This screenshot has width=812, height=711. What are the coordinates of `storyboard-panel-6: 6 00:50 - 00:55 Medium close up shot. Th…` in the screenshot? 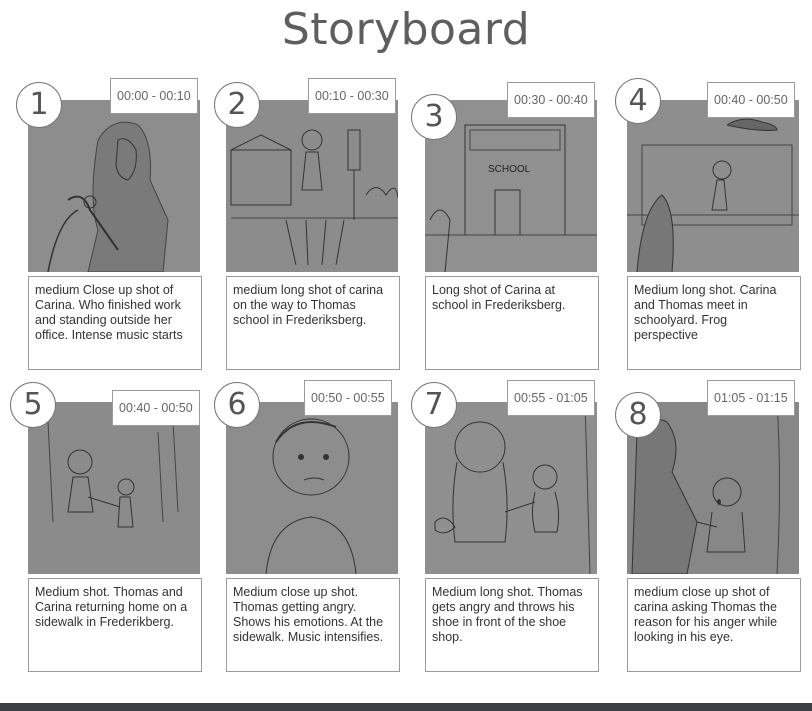 It's located at (307, 527).